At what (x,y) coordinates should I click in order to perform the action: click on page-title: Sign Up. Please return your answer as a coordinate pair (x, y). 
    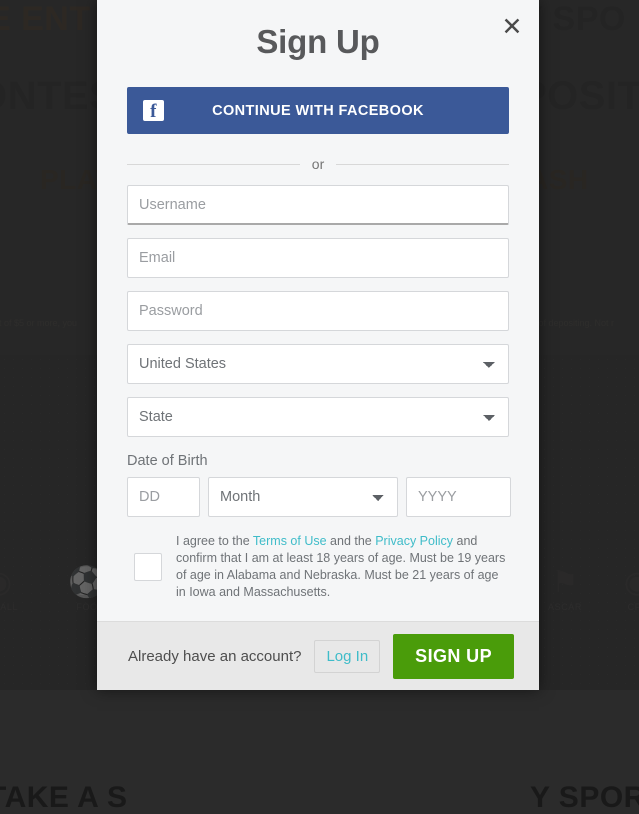
    Looking at the image, I should click on (318, 41).